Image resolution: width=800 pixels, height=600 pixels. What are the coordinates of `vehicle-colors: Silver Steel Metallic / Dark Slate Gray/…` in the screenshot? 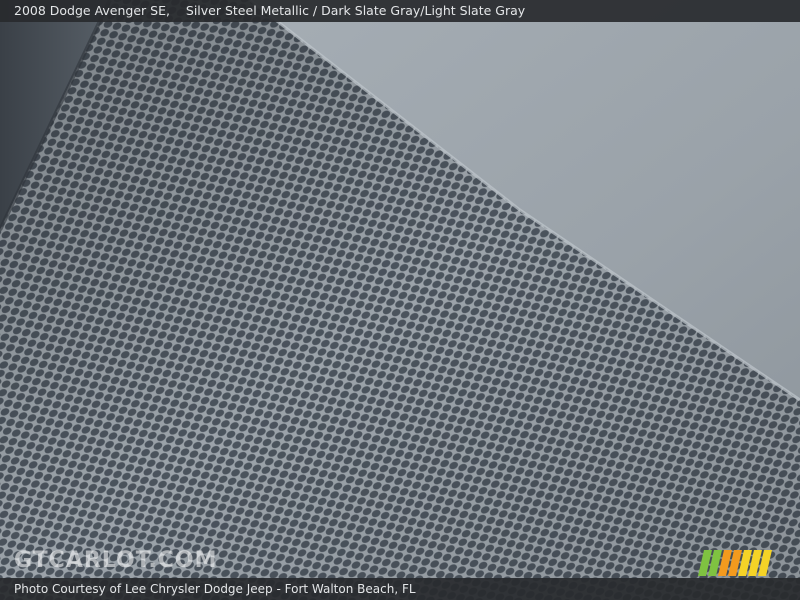 It's located at (355, 10).